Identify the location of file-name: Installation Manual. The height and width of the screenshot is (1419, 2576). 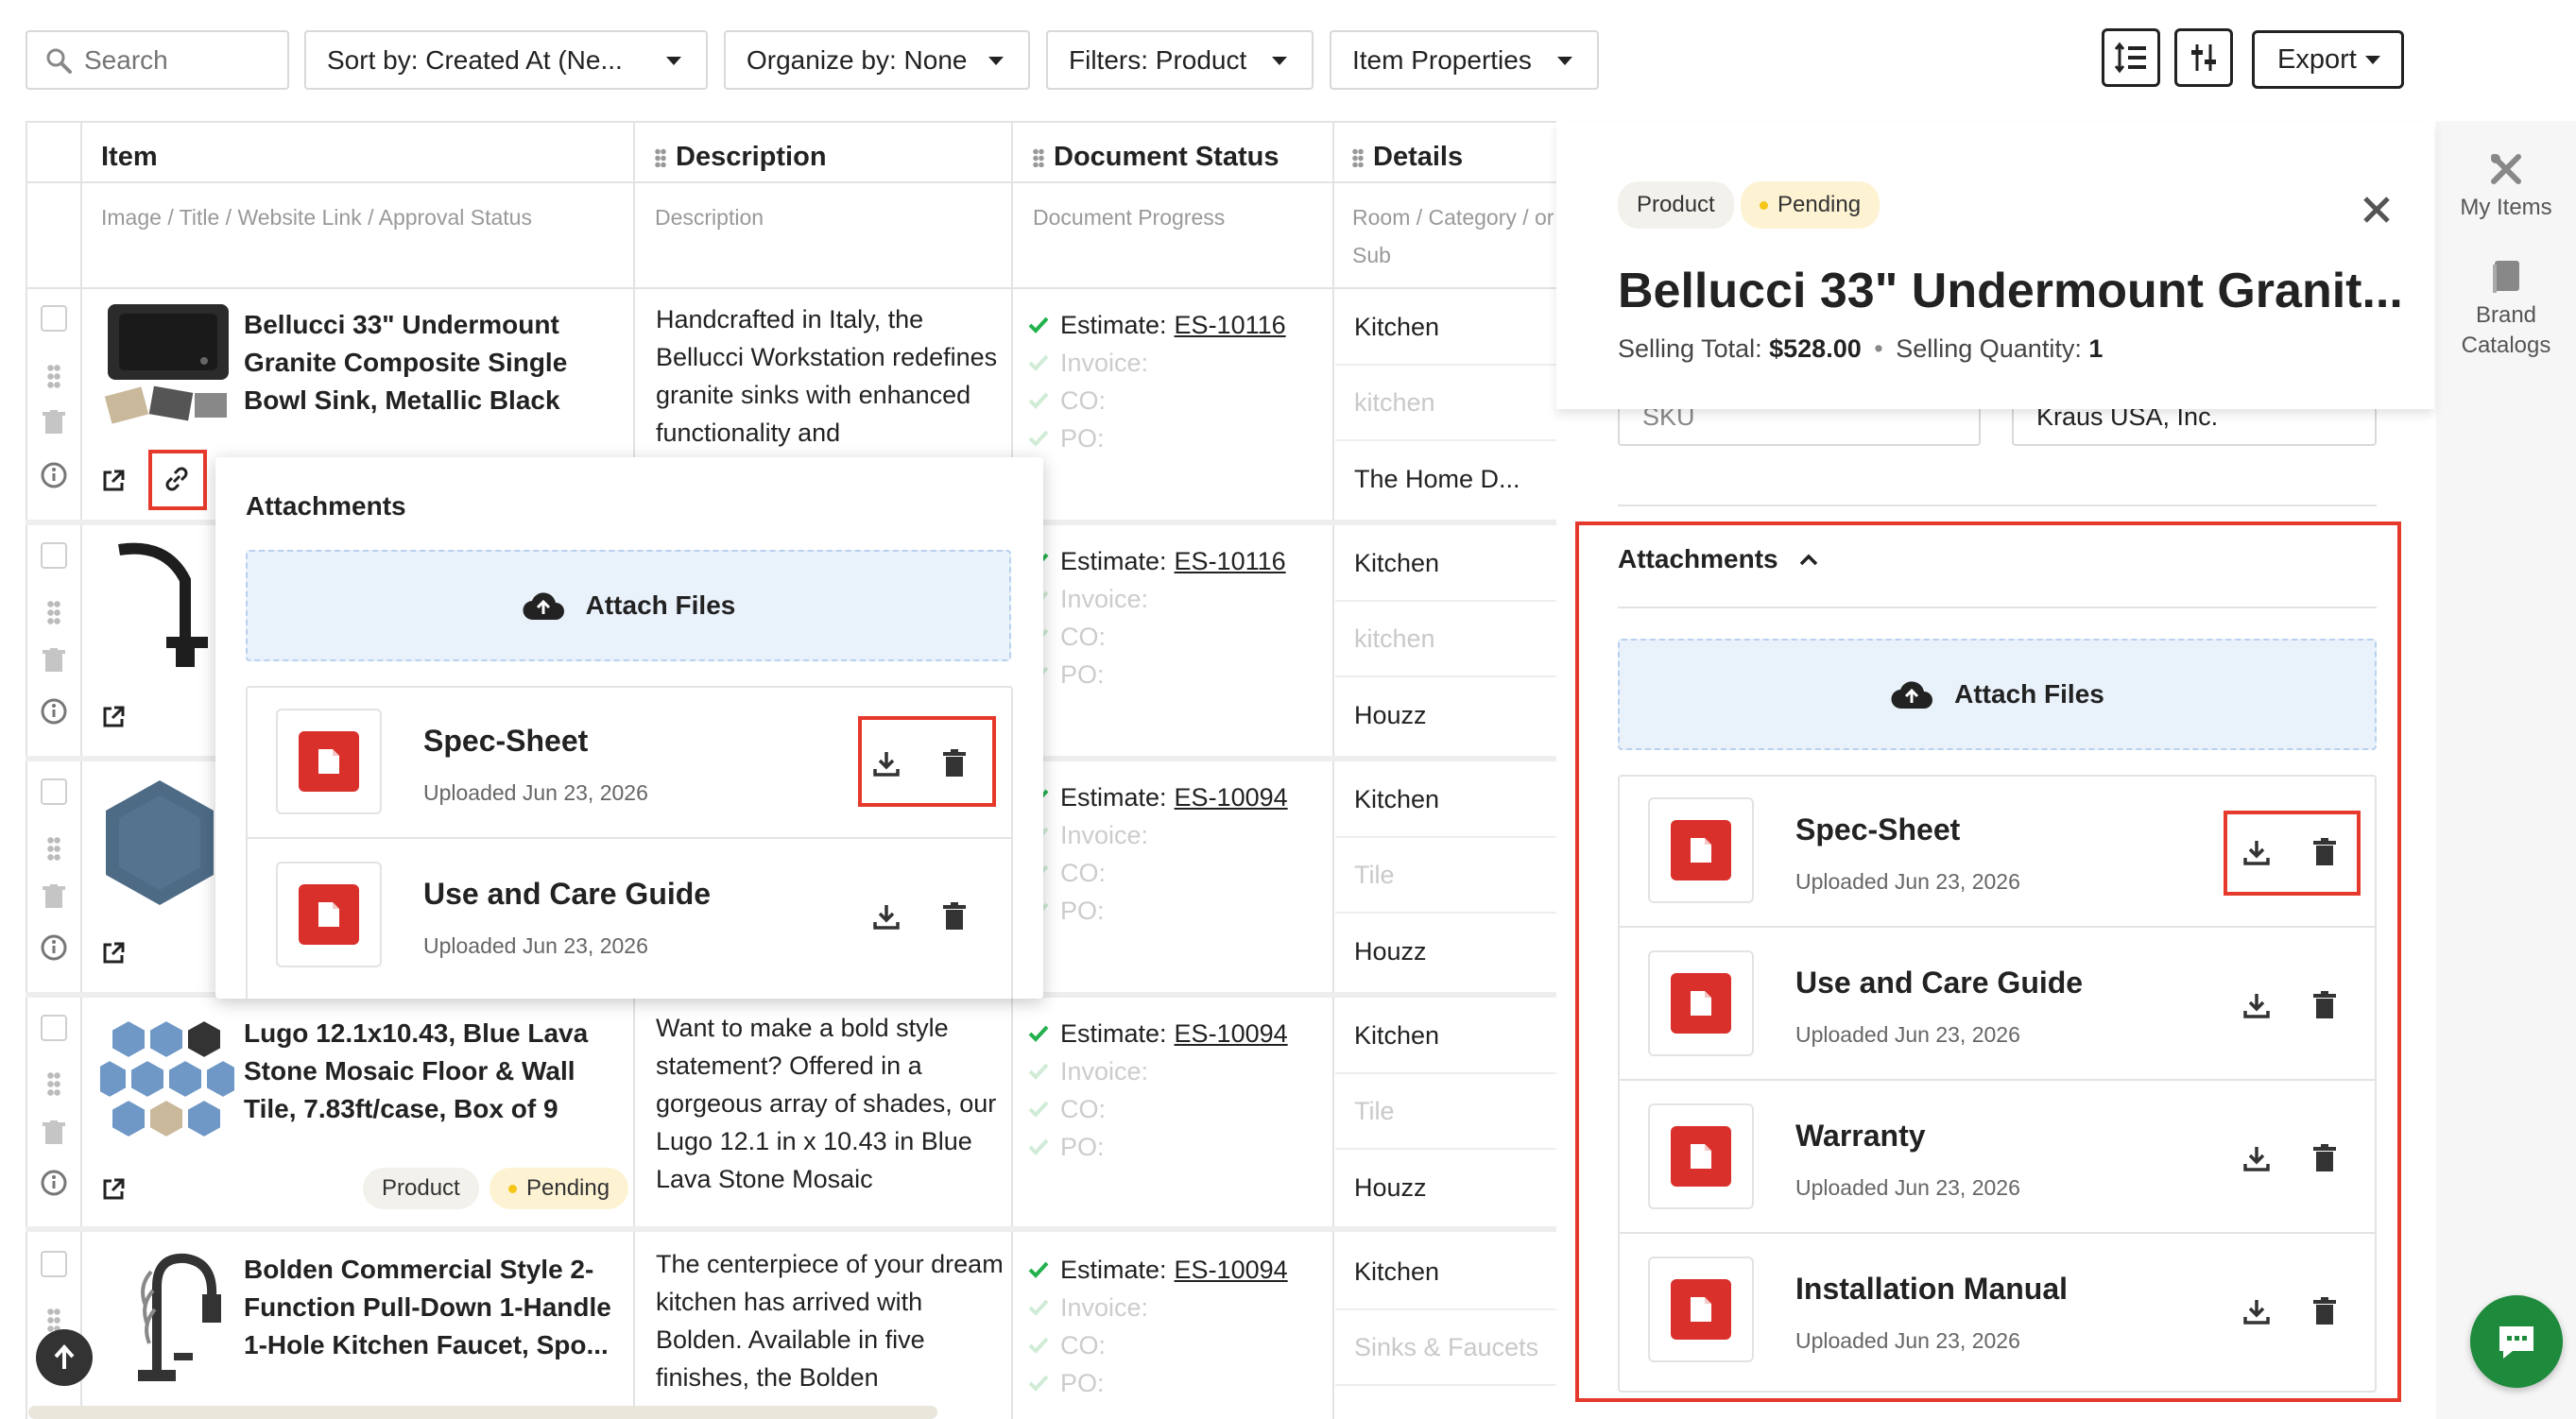
(1931, 1289).